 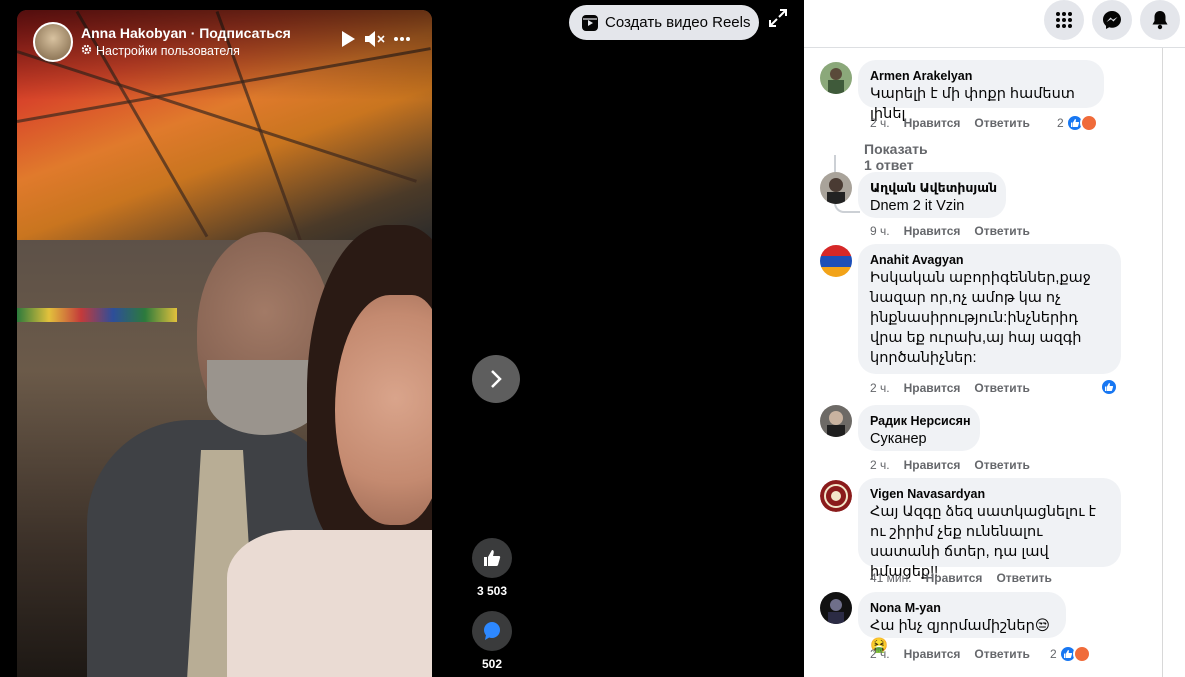 I want to click on comment-time: 9 ч., so click(x=880, y=231).